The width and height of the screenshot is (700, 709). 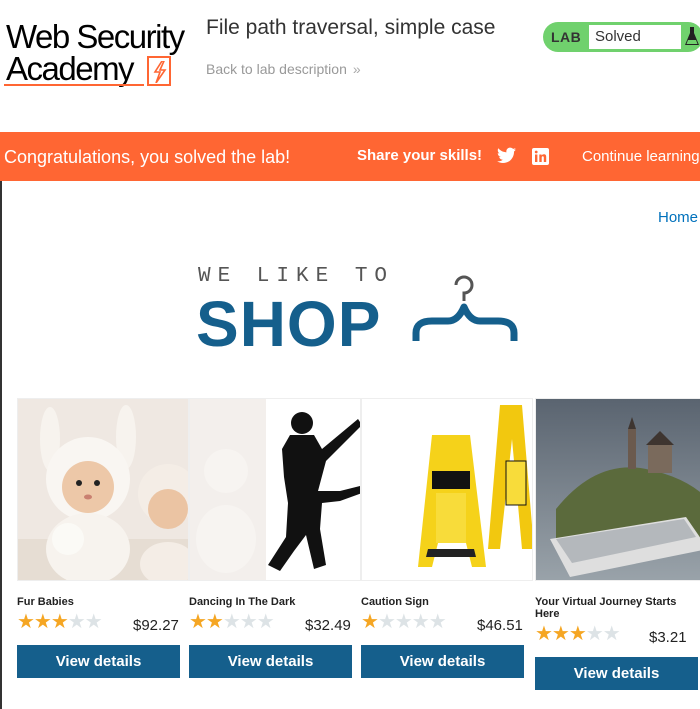 What do you see at coordinates (668, 637) in the screenshot?
I see `product-price: $3.21` at bounding box center [668, 637].